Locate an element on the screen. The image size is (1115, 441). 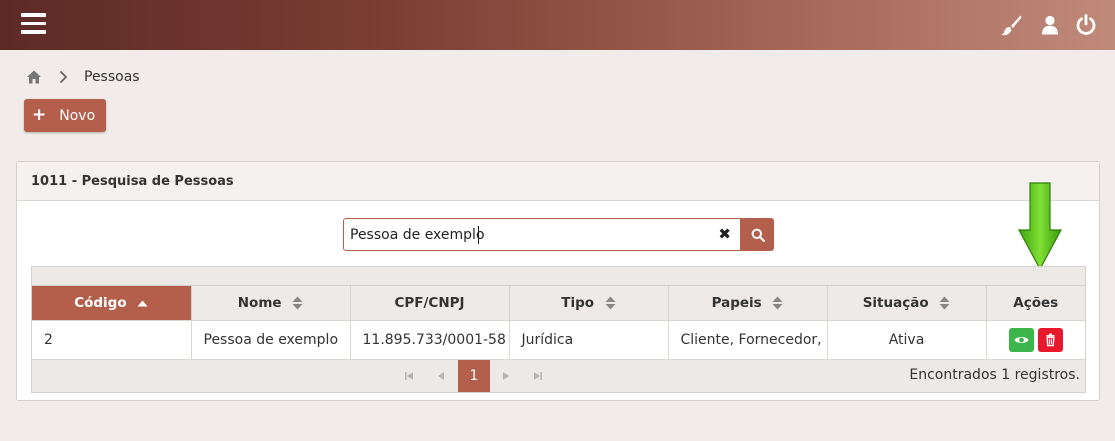
next-page-button is located at coordinates (506, 376).